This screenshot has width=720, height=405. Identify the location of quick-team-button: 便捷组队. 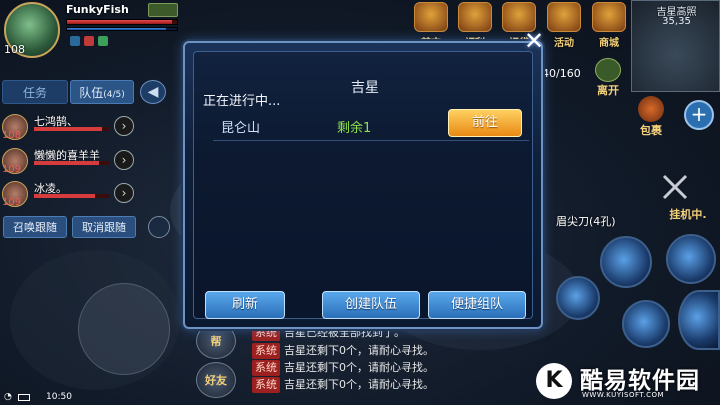
(477, 305).